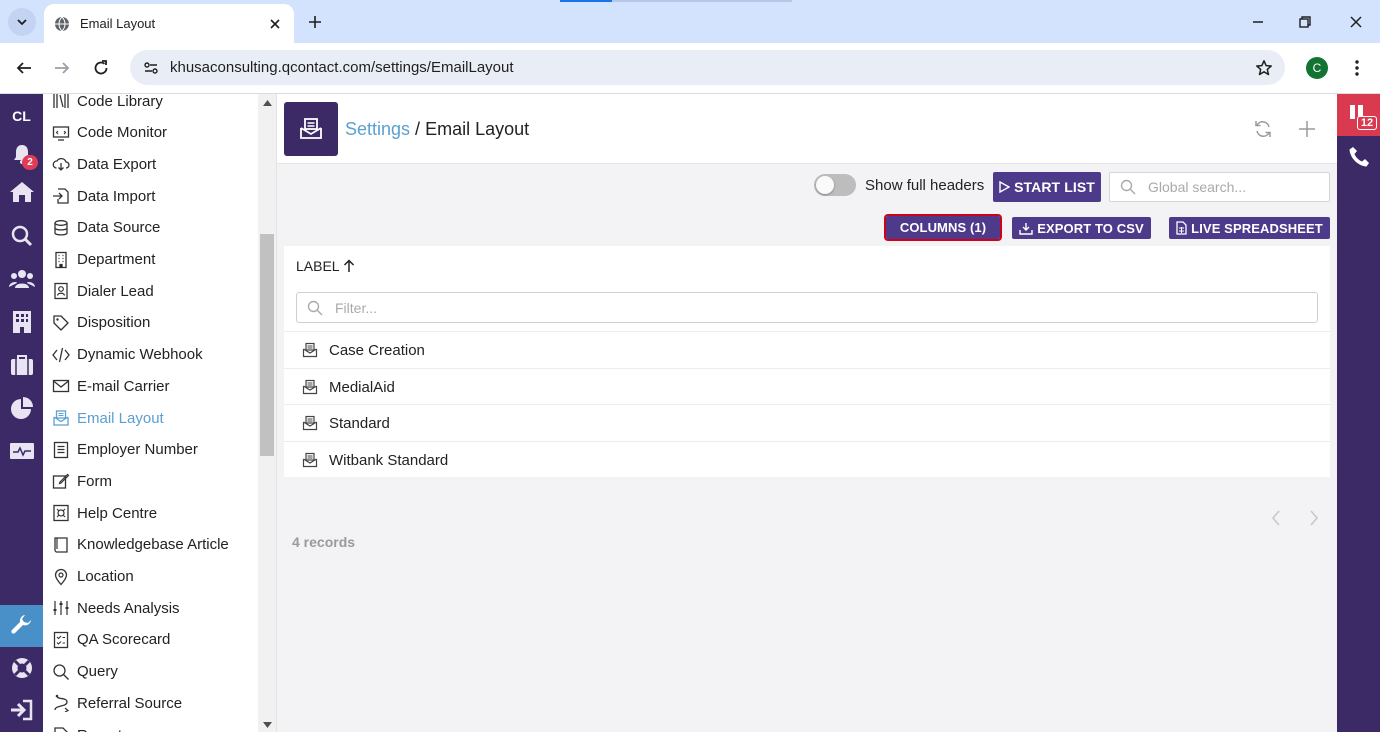  I want to click on sidebar-item-qa-scorecard: QA Scorecard, so click(111, 640).